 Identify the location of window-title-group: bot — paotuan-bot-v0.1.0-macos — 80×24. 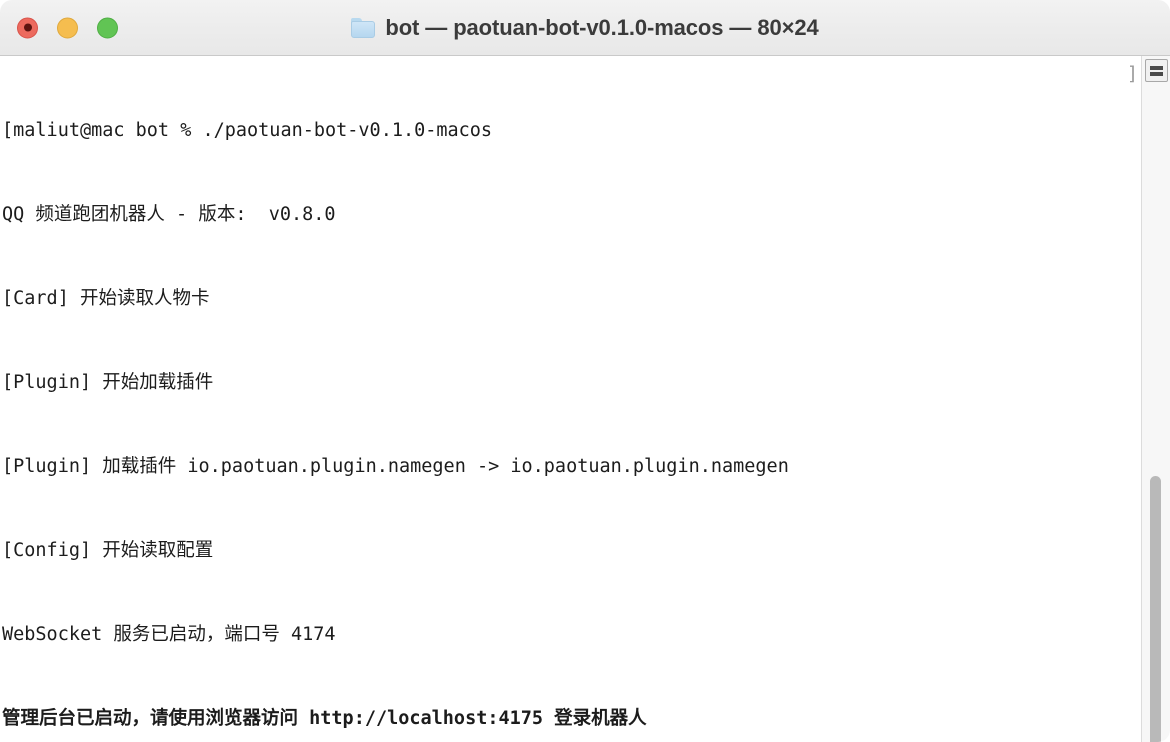
(585, 27).